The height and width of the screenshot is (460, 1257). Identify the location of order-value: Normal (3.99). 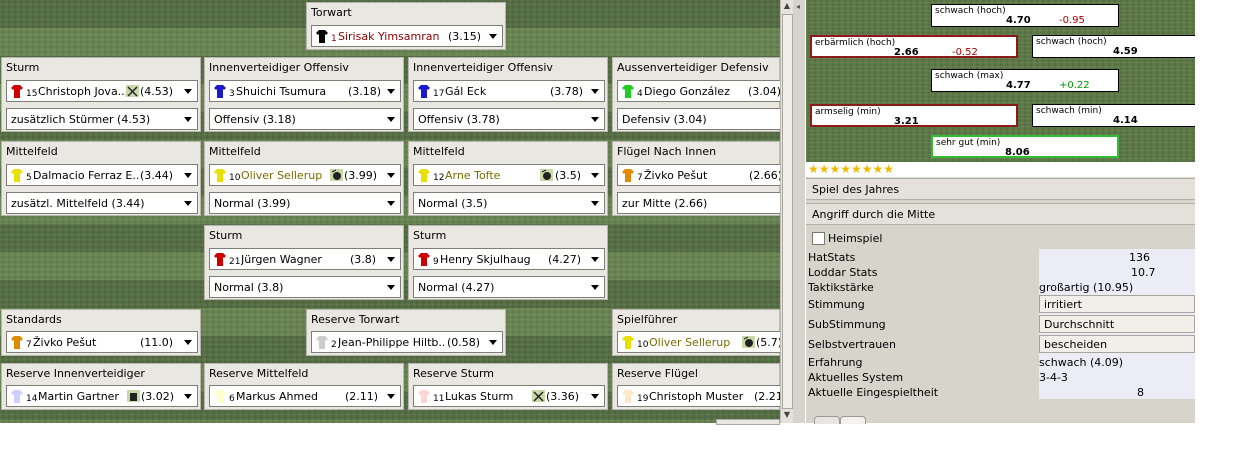
(252, 203).